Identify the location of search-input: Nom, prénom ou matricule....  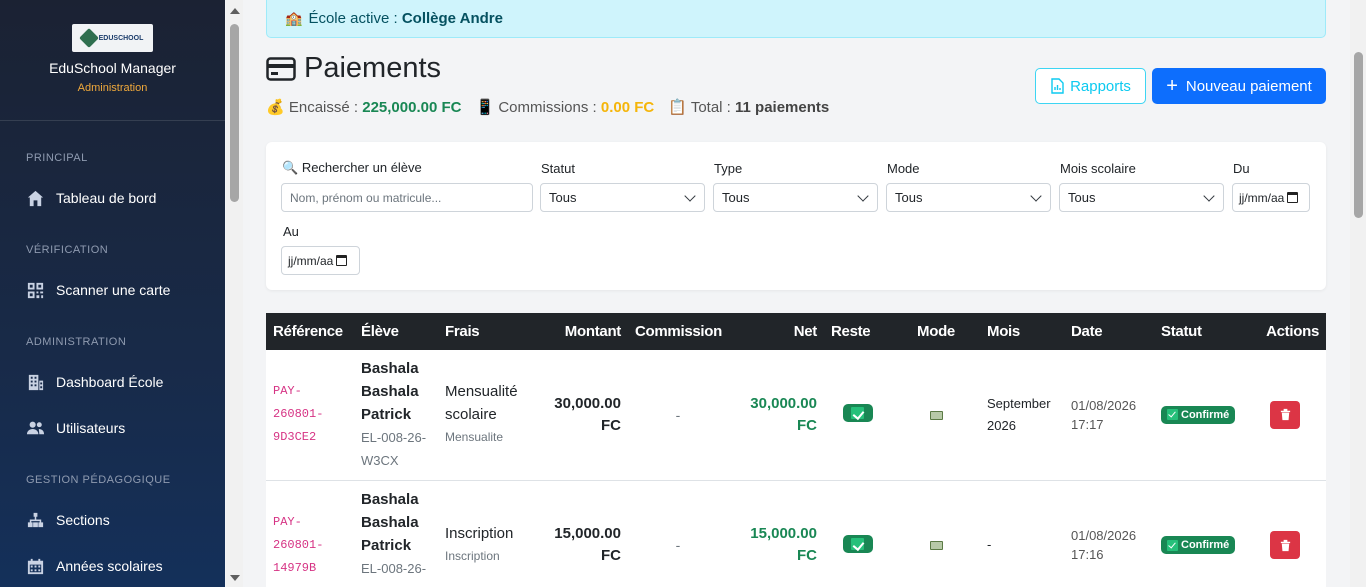
(407, 197).